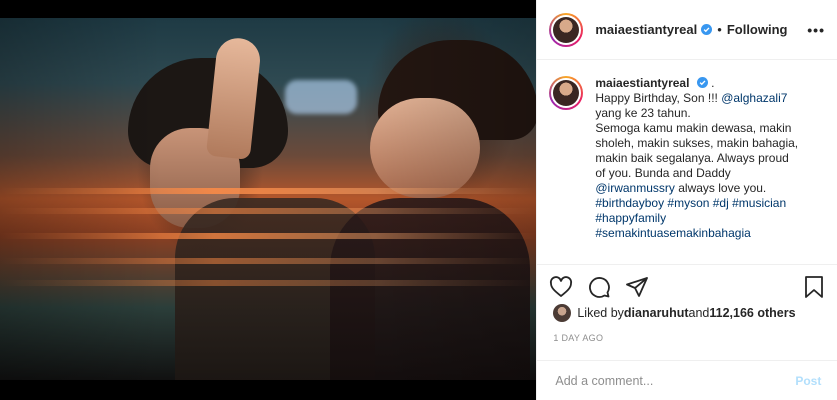  I want to click on more-options-icon: •••, so click(816, 30).